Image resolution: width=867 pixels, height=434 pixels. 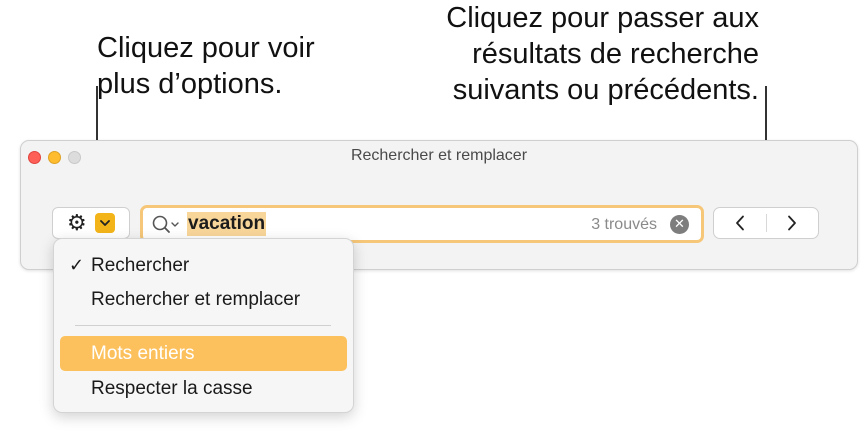 What do you see at coordinates (77, 222) in the screenshot?
I see `gear-icon: ⚙` at bounding box center [77, 222].